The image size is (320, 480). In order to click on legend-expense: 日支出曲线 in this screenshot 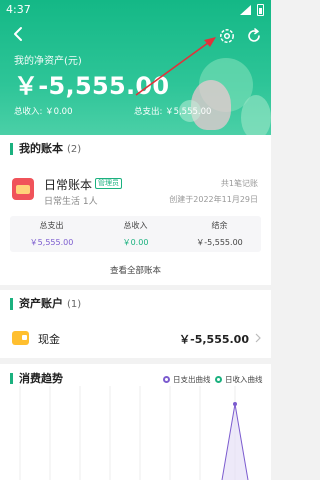, I will do `click(187, 379)`.